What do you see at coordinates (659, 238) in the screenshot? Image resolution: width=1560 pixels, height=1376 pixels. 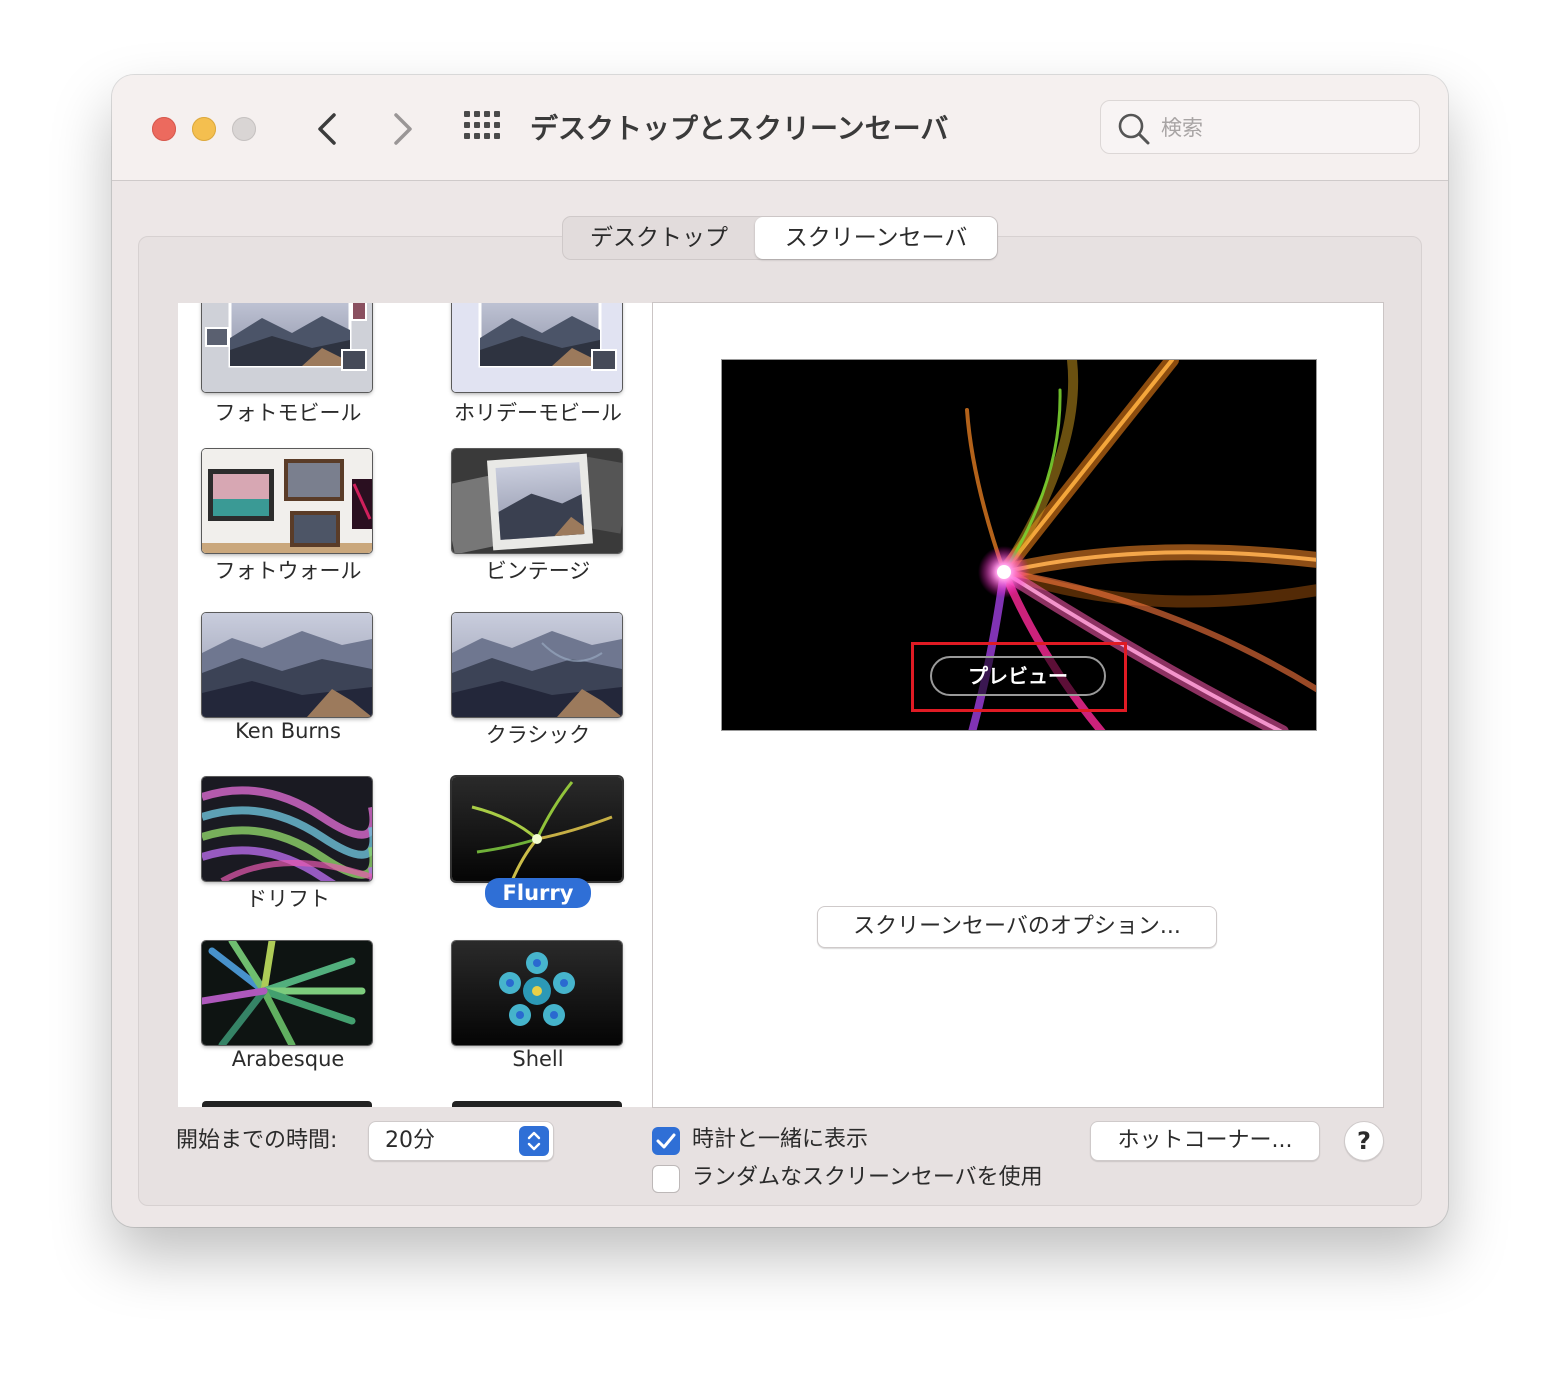 I see `tab-desktop: デスクトップ` at bounding box center [659, 238].